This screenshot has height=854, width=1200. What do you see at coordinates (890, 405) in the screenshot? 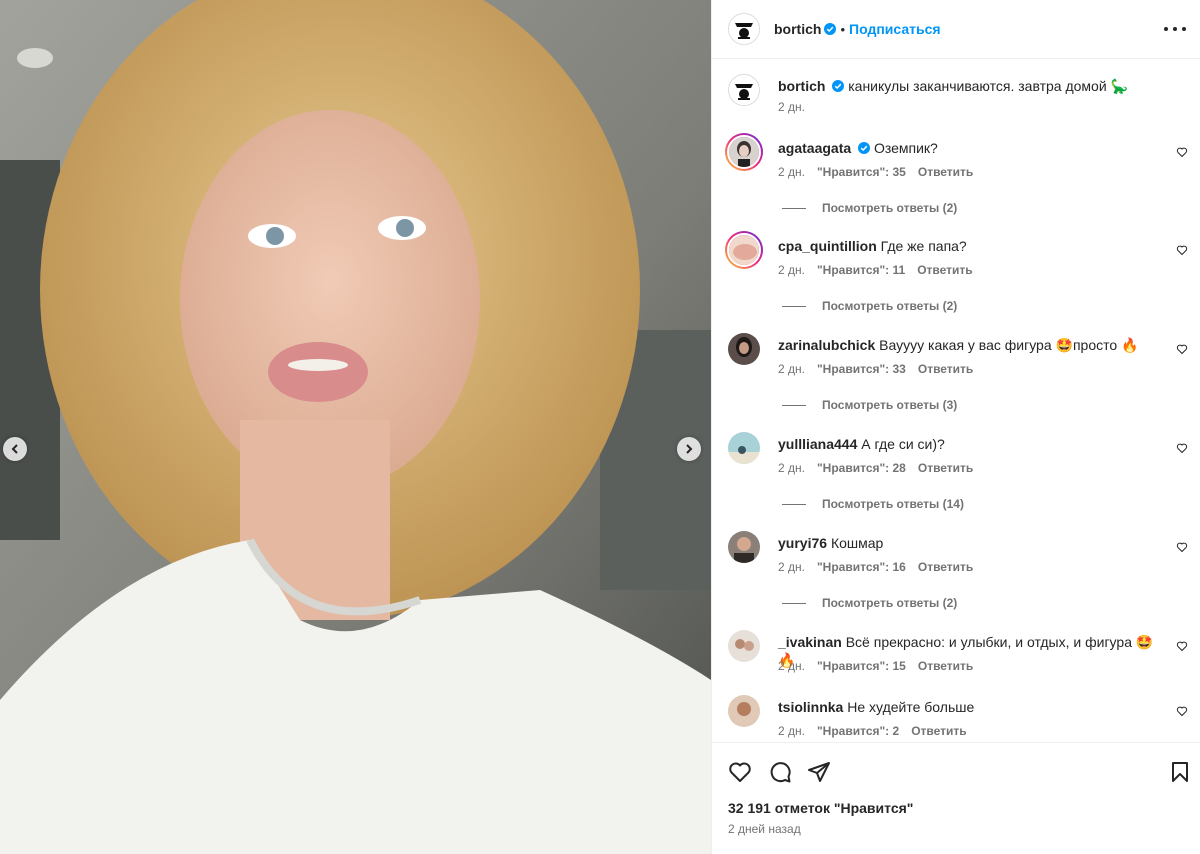
I see `view-replies-label: Посмотреть ответы (3)` at bounding box center [890, 405].